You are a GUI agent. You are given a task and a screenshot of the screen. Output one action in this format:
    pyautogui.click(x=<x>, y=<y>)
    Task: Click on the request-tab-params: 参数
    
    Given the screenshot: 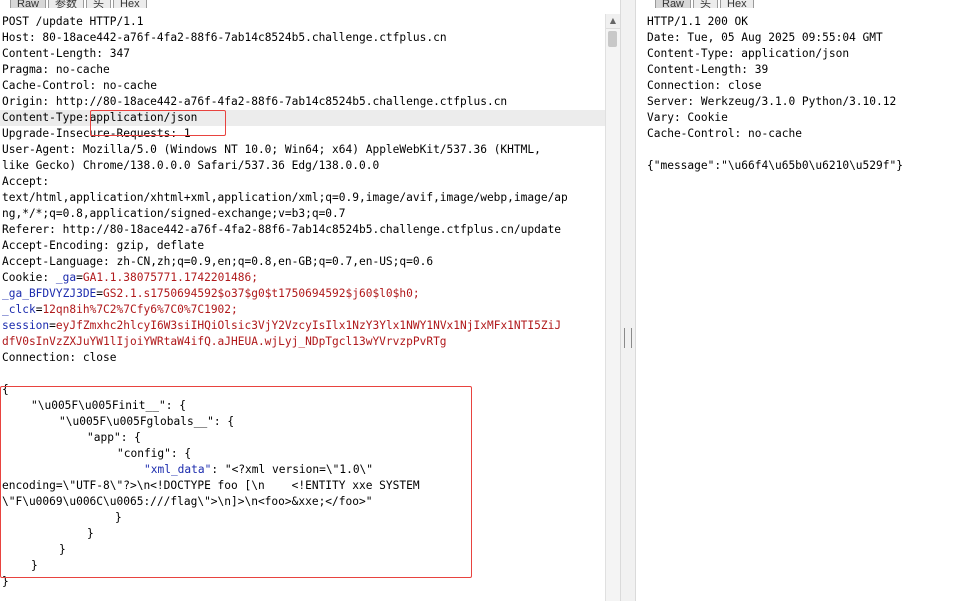 What is the action you would take?
    pyautogui.click(x=66, y=4)
    